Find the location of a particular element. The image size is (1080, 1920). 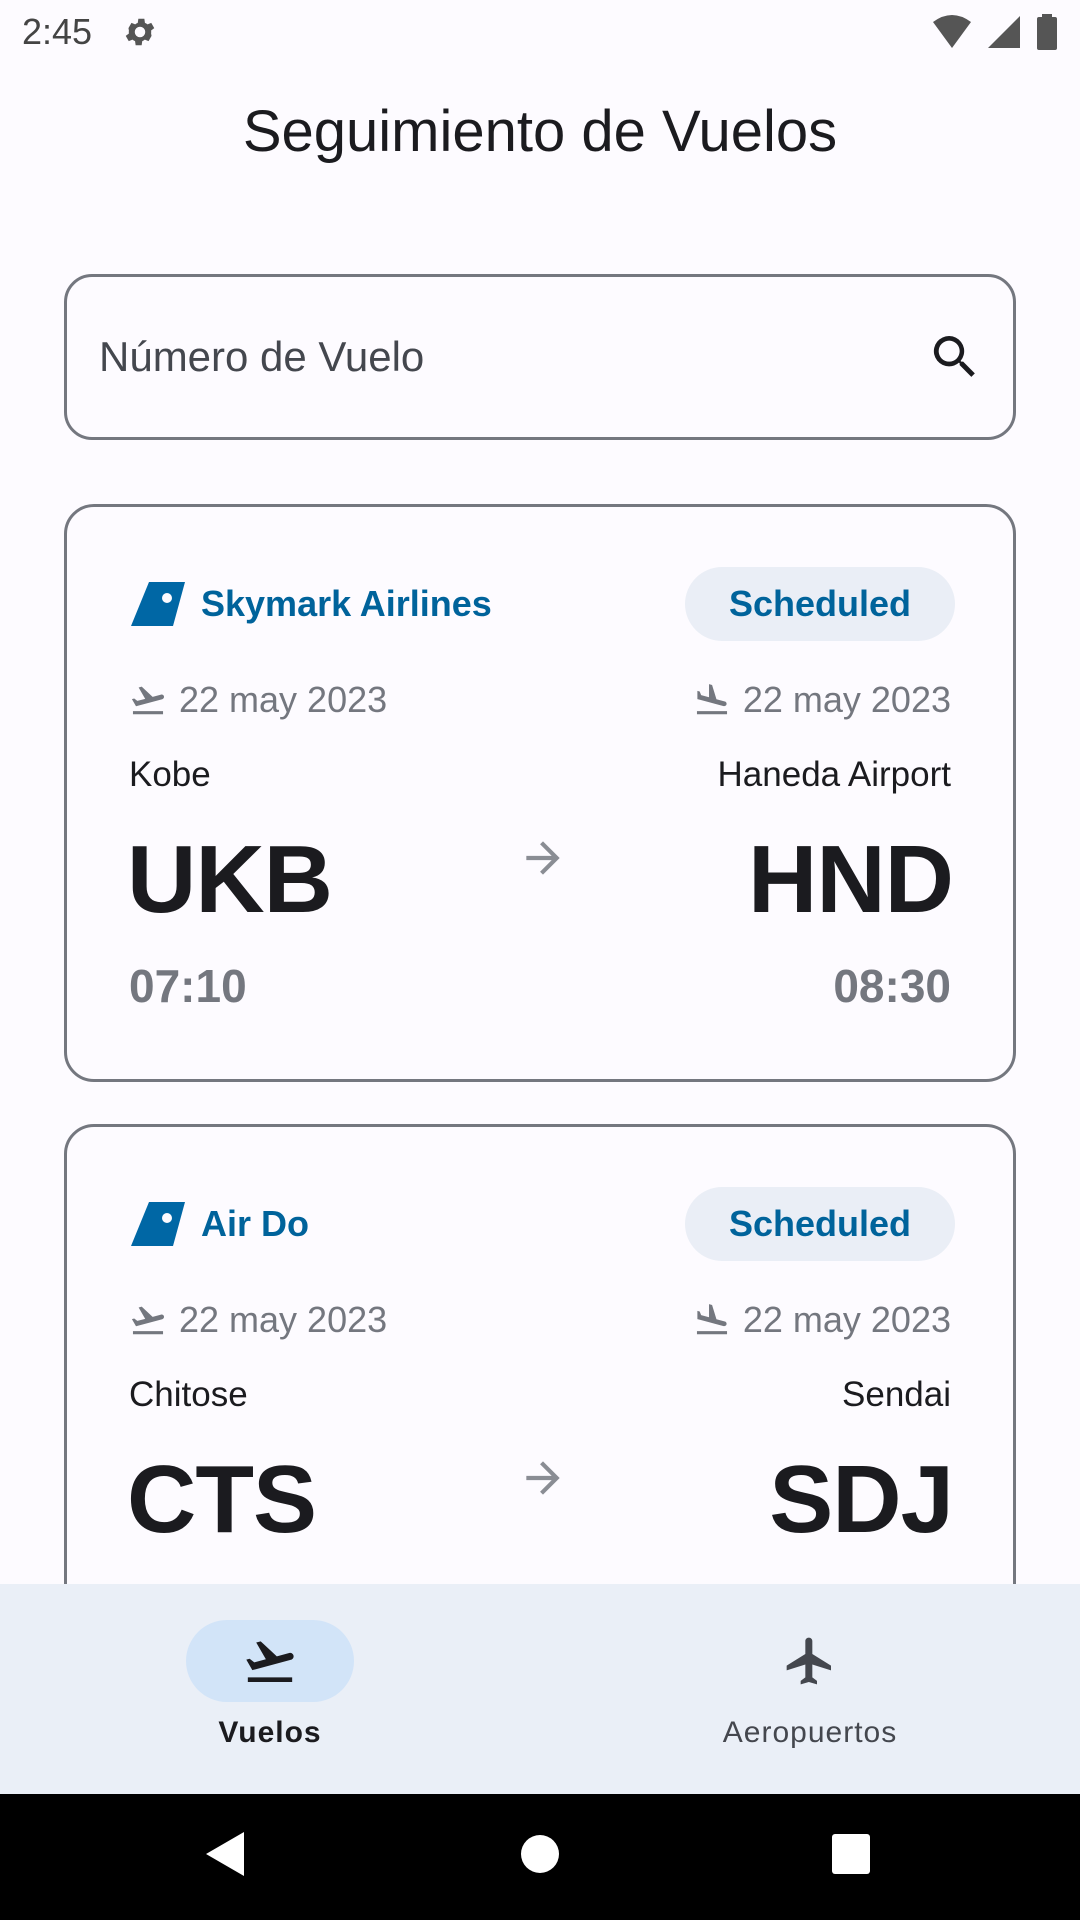

nav-item-vuelos: Vuelos is located at coordinates (270, 1689).